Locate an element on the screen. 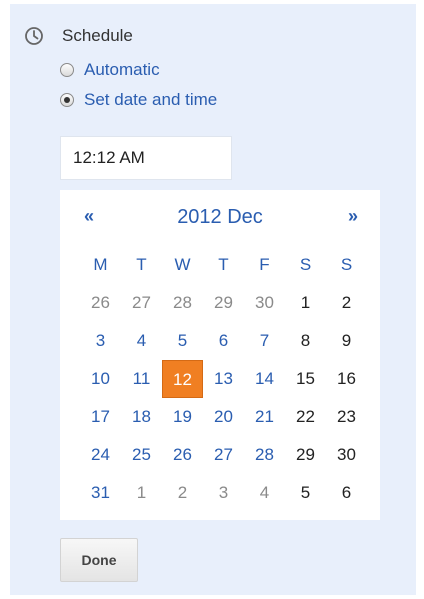 The image size is (424, 599). weekday-label: M is located at coordinates (100, 264).